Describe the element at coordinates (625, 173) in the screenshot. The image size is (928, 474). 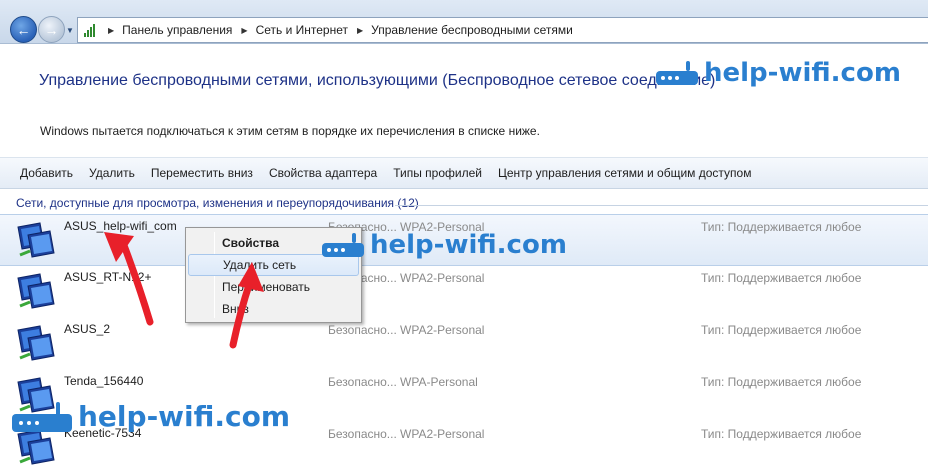
I see `network-center-button: Центр управления сетями и общим доступом` at that location.